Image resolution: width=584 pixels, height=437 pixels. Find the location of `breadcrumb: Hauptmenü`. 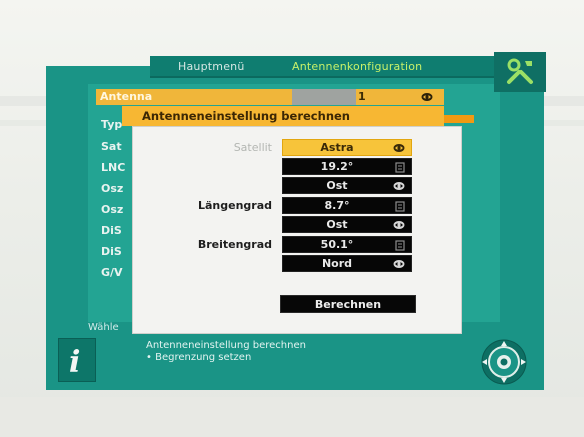

breadcrumb: Hauptmenü is located at coordinates (211, 66).